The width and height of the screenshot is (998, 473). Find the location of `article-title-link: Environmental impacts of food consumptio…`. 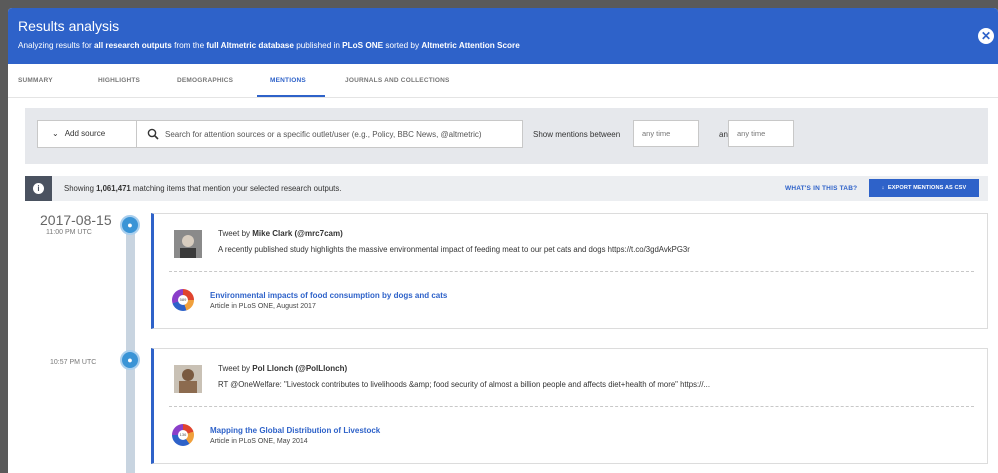

article-title-link: Environmental impacts of food consumptio… is located at coordinates (328, 295).